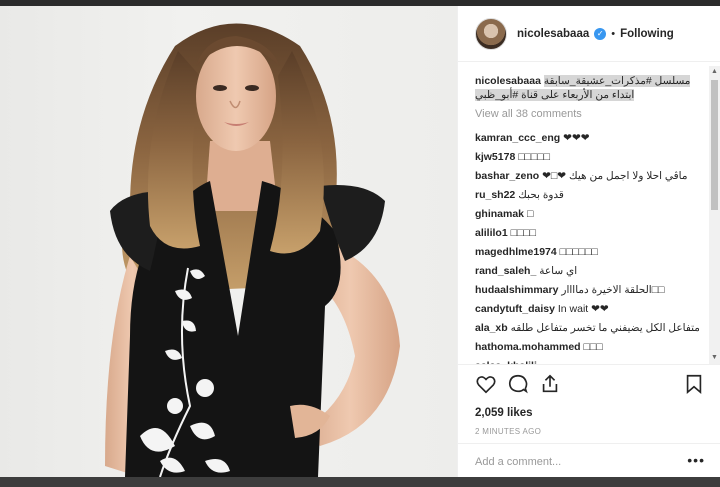  Describe the element at coordinates (530, 214) in the screenshot. I see `comment-text: □` at that location.